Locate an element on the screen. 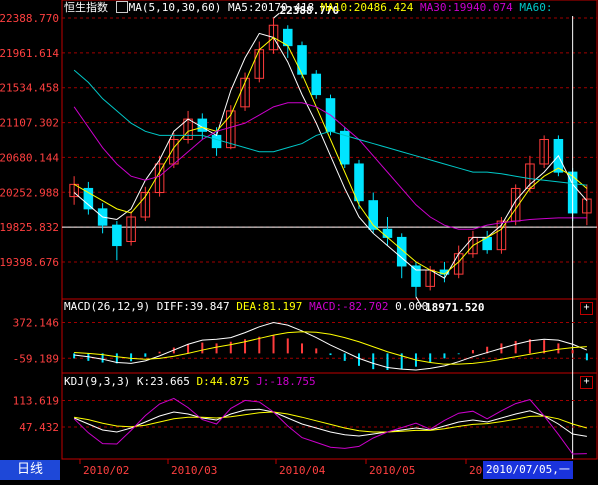  macd-zero: 0.000 is located at coordinates (412, 306).